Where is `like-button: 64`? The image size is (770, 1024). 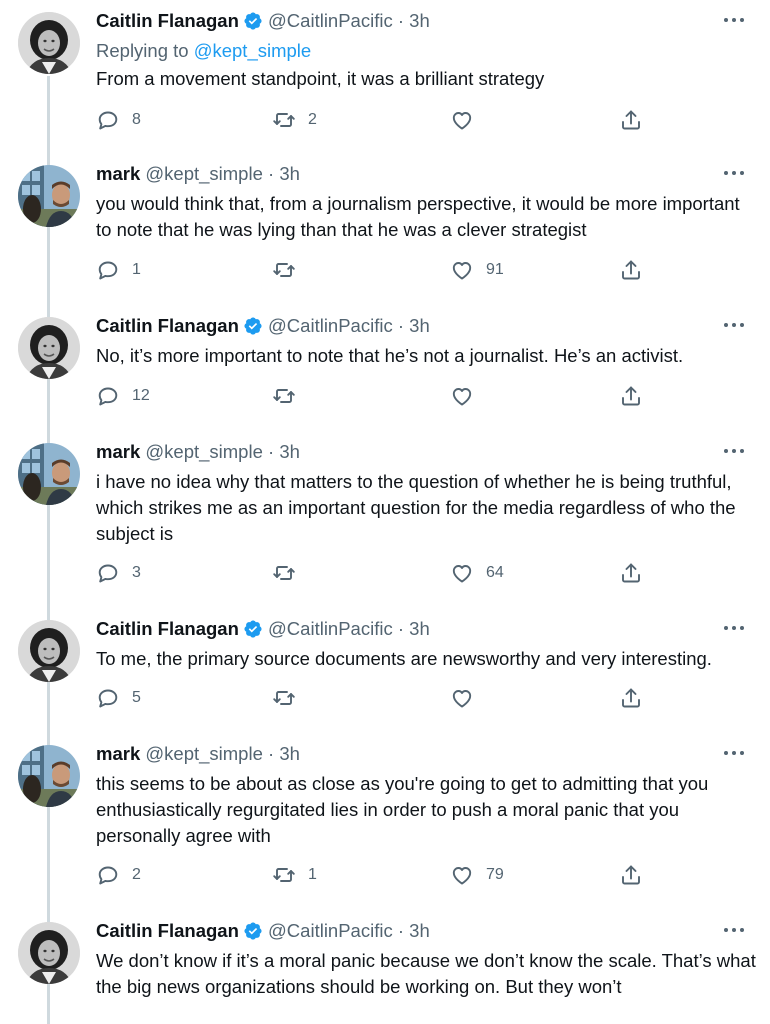 like-button: 64 is located at coordinates (477, 573).